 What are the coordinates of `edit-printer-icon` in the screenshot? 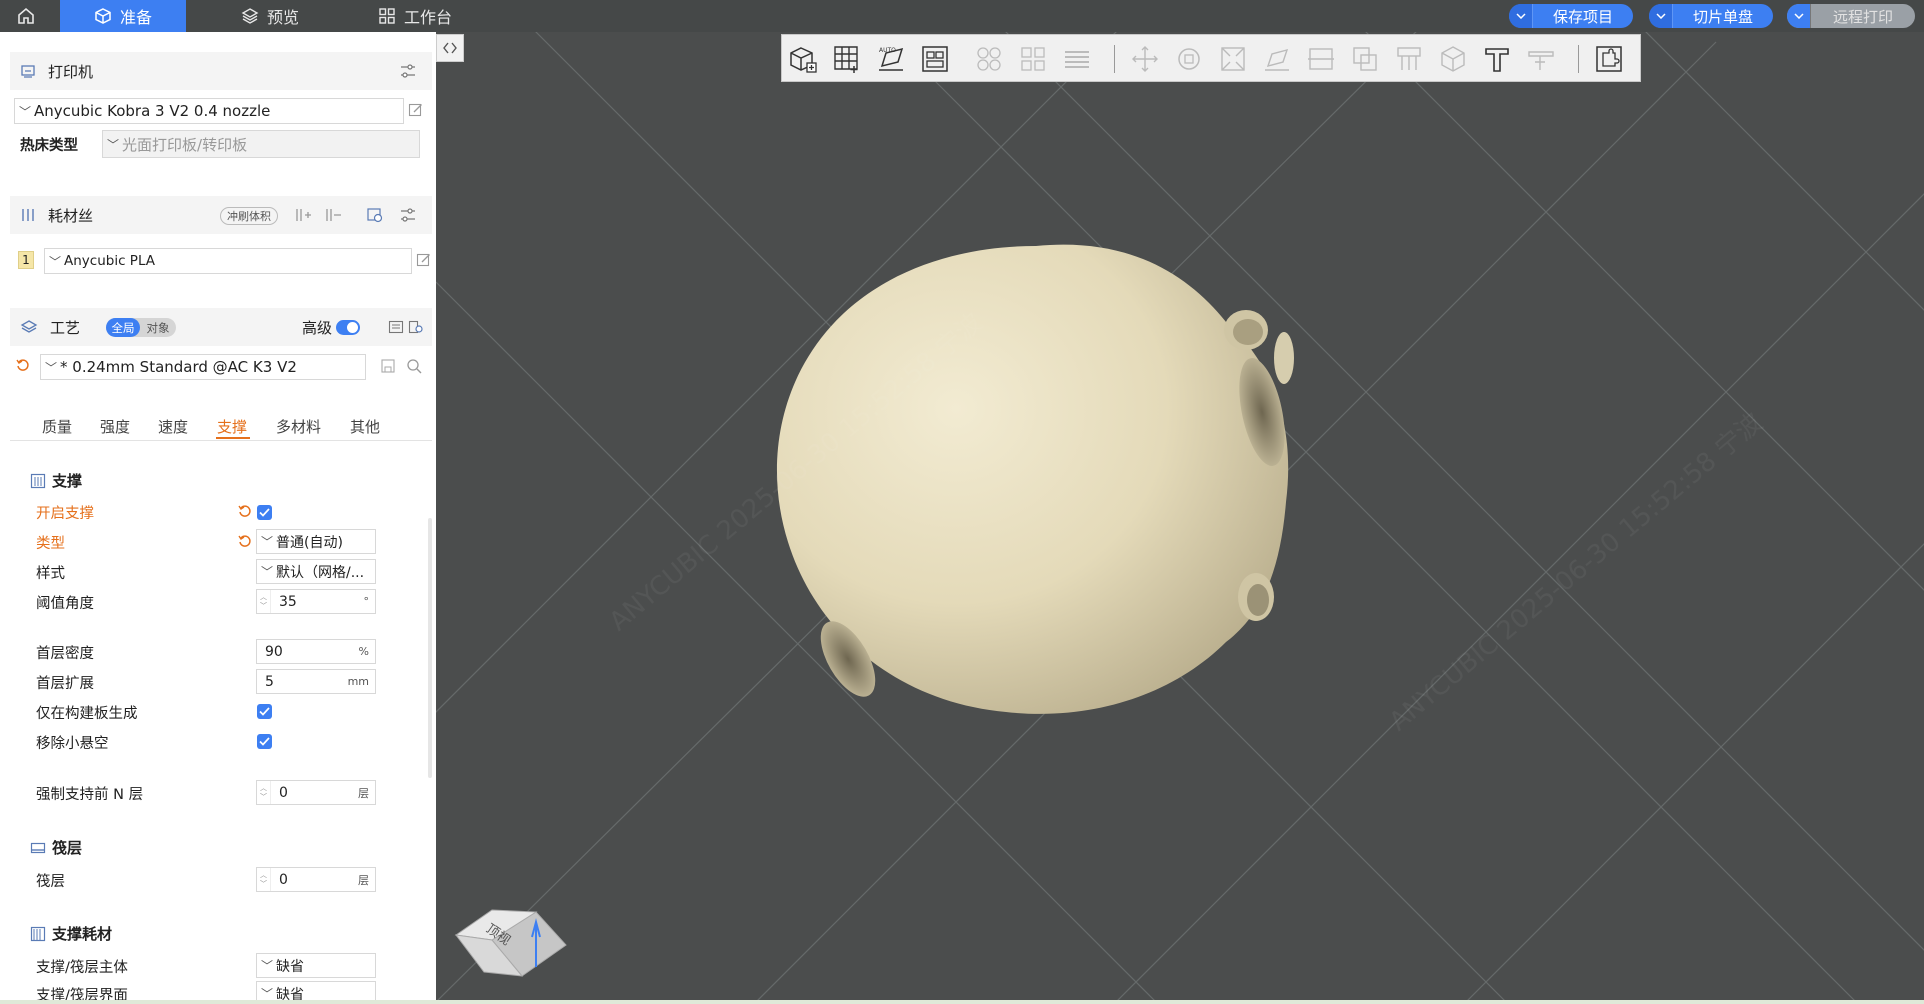 It's located at (416, 110).